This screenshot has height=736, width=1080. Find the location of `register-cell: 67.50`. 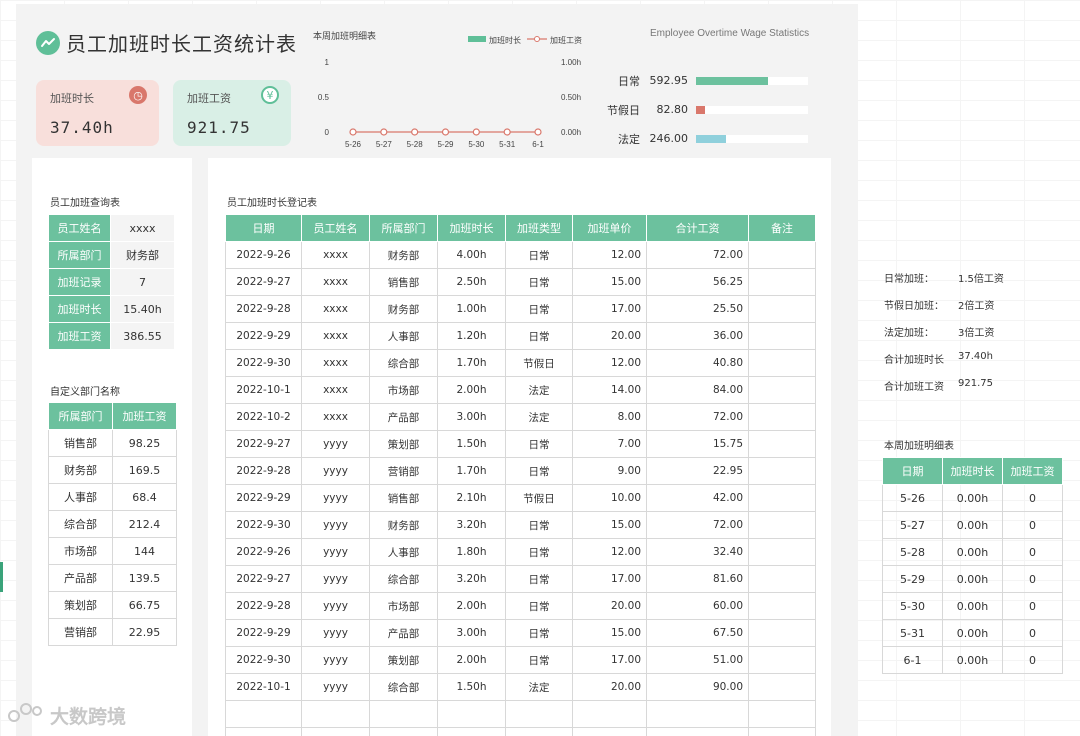

register-cell: 67.50 is located at coordinates (697, 633).